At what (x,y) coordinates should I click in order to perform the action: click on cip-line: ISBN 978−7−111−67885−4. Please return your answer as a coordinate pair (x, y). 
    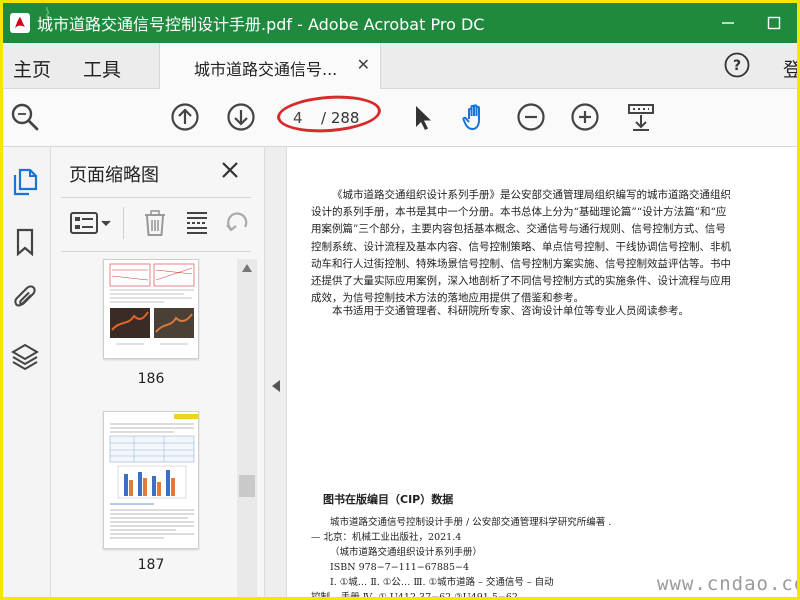
    Looking at the image, I should click on (399, 567).